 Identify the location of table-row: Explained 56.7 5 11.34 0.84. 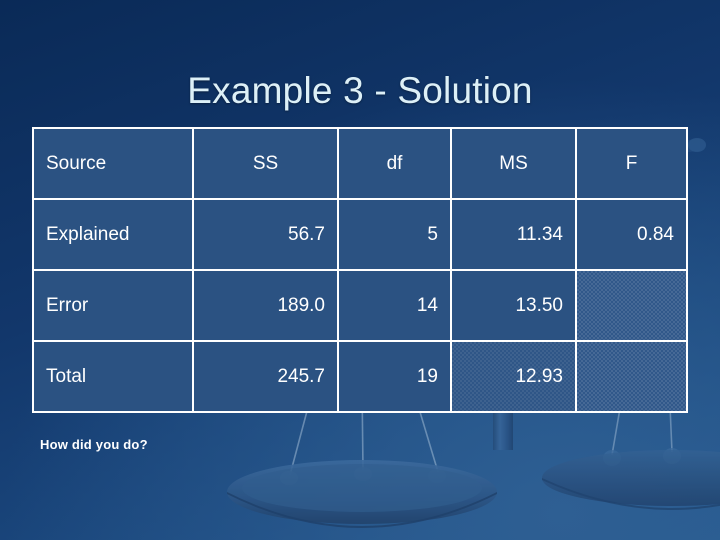
(360, 234).